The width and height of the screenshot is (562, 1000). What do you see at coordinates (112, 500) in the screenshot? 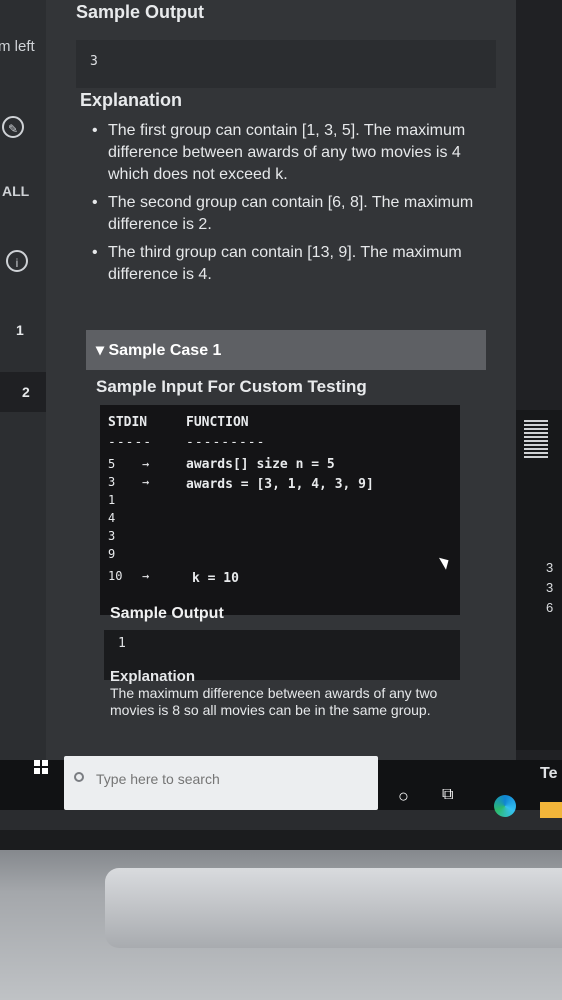
I see `stdin-line: 1` at bounding box center [112, 500].